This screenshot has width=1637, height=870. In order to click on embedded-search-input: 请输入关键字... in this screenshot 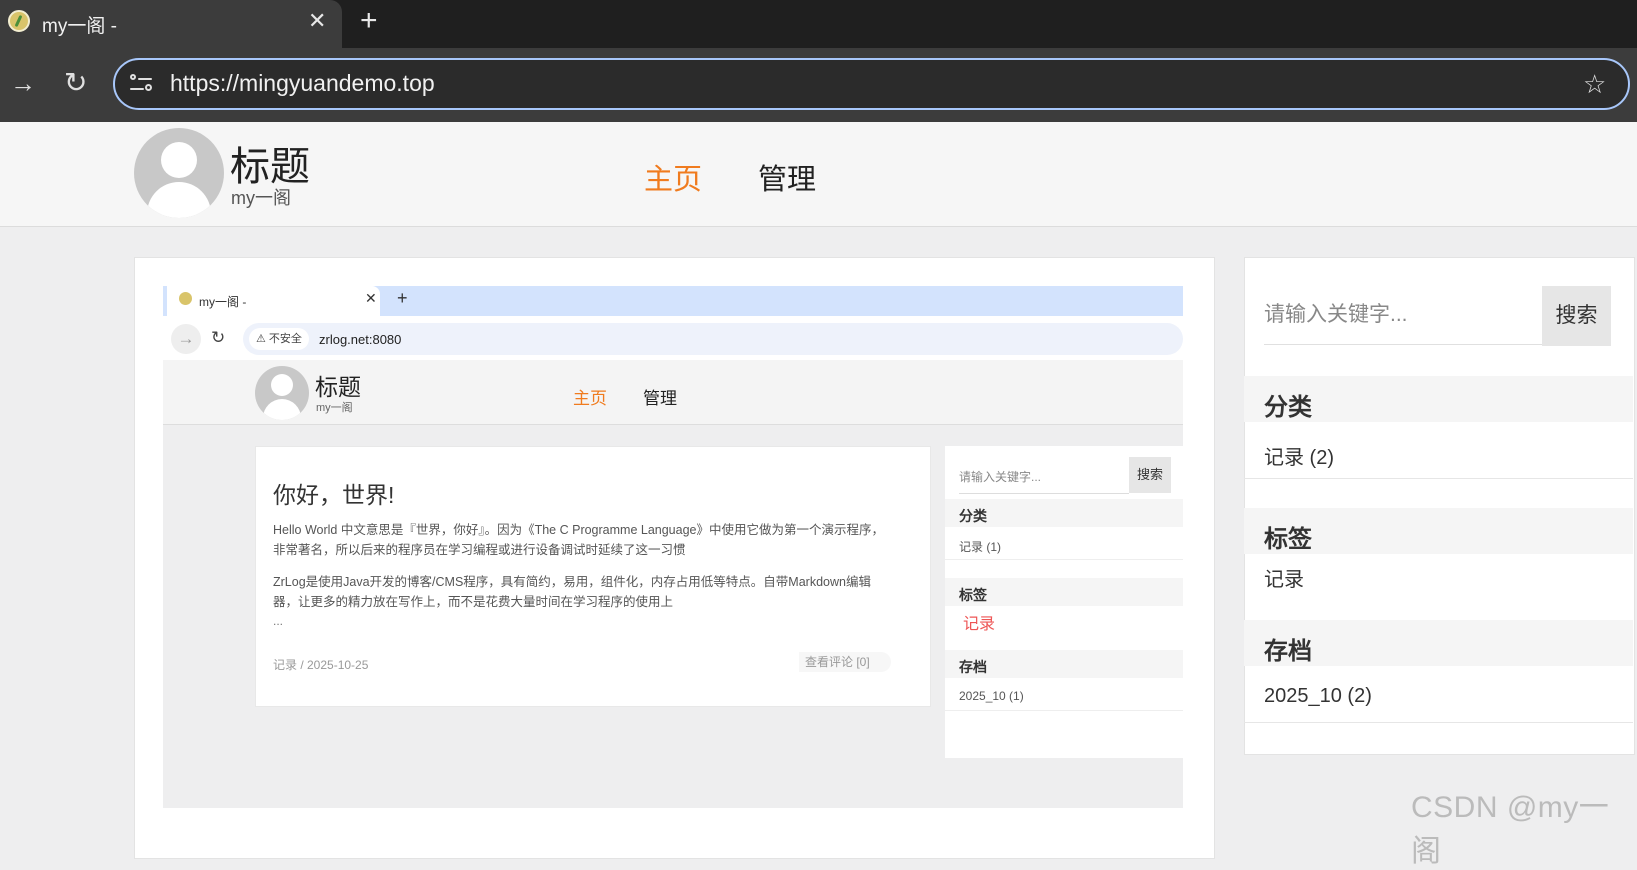, I will do `click(1044, 477)`.